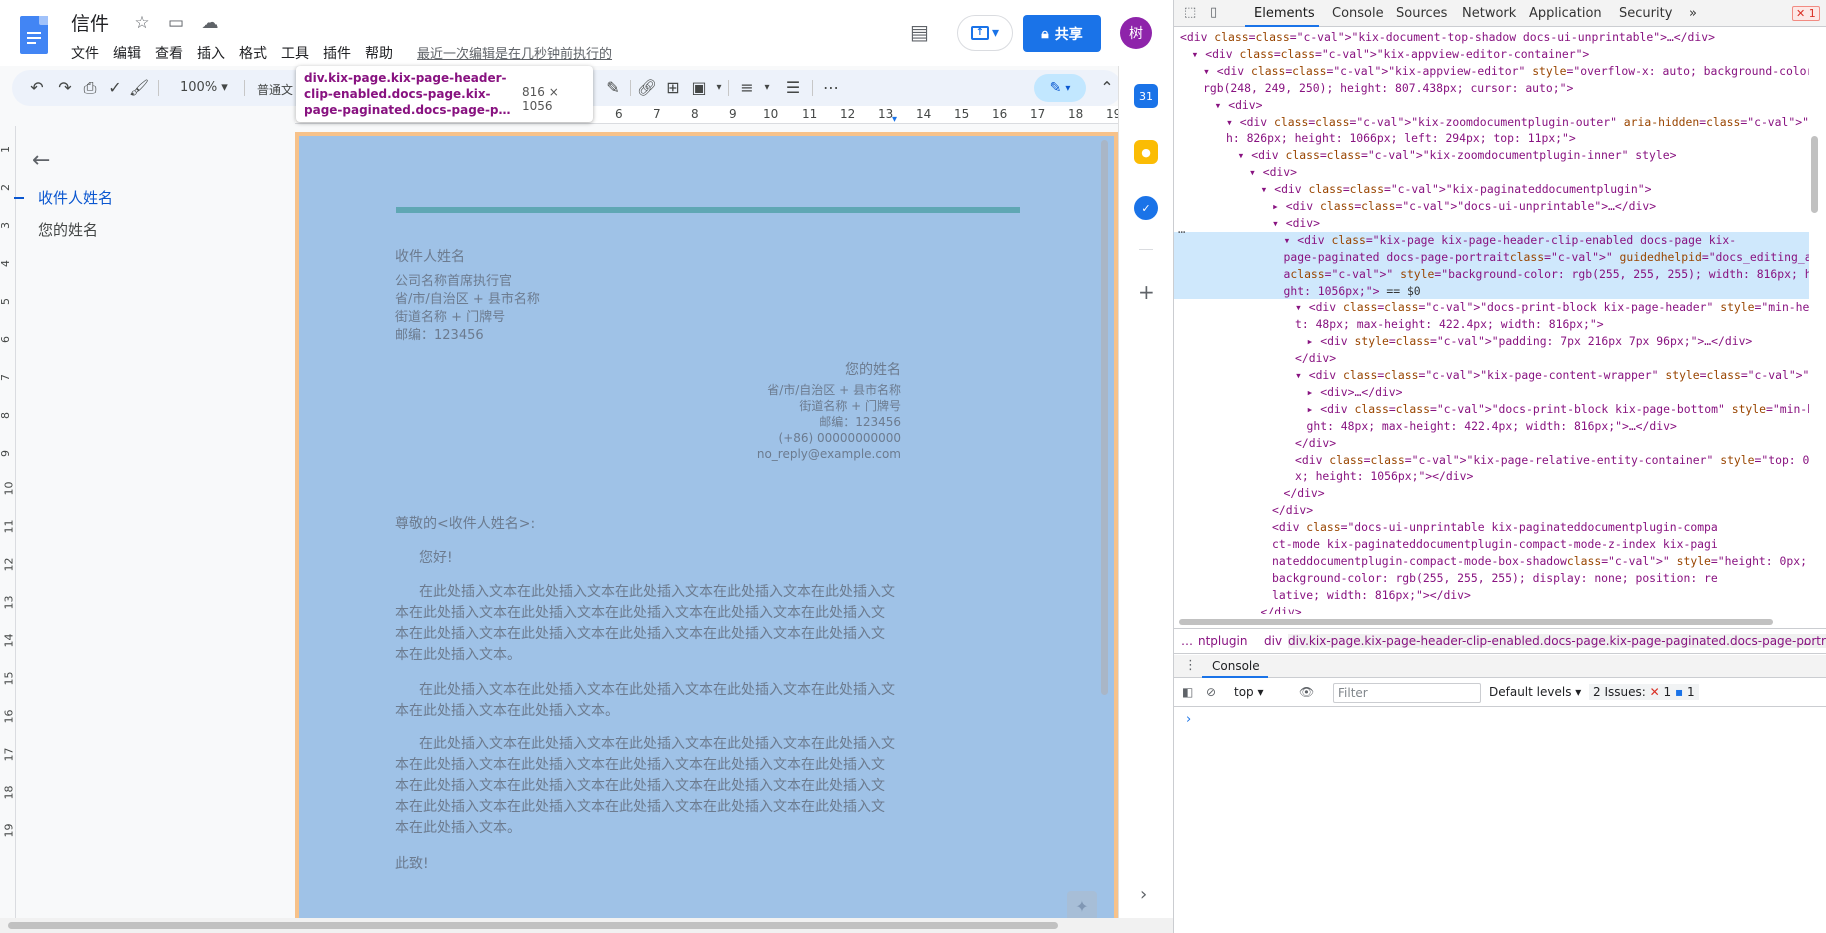 The height and width of the screenshot is (933, 1826). What do you see at coordinates (1407, 693) in the screenshot?
I see `console-filter-input: Filter` at bounding box center [1407, 693].